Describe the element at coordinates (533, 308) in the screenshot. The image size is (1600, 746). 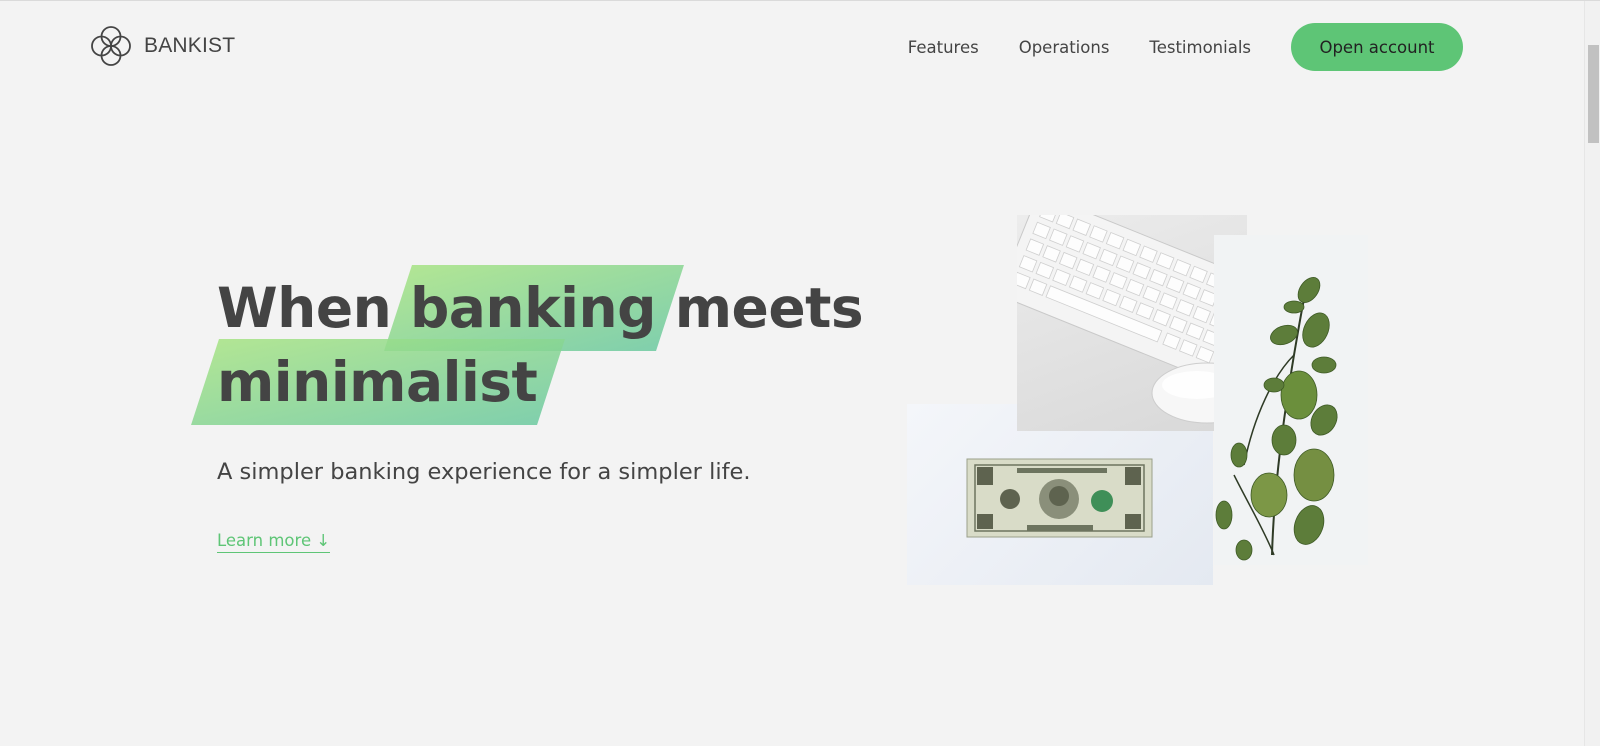
I see `hero-title-highlight: banking` at that location.